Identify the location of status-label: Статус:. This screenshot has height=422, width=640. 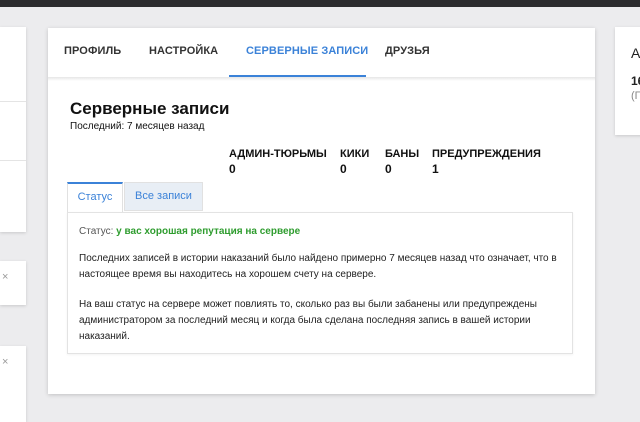
(96, 231).